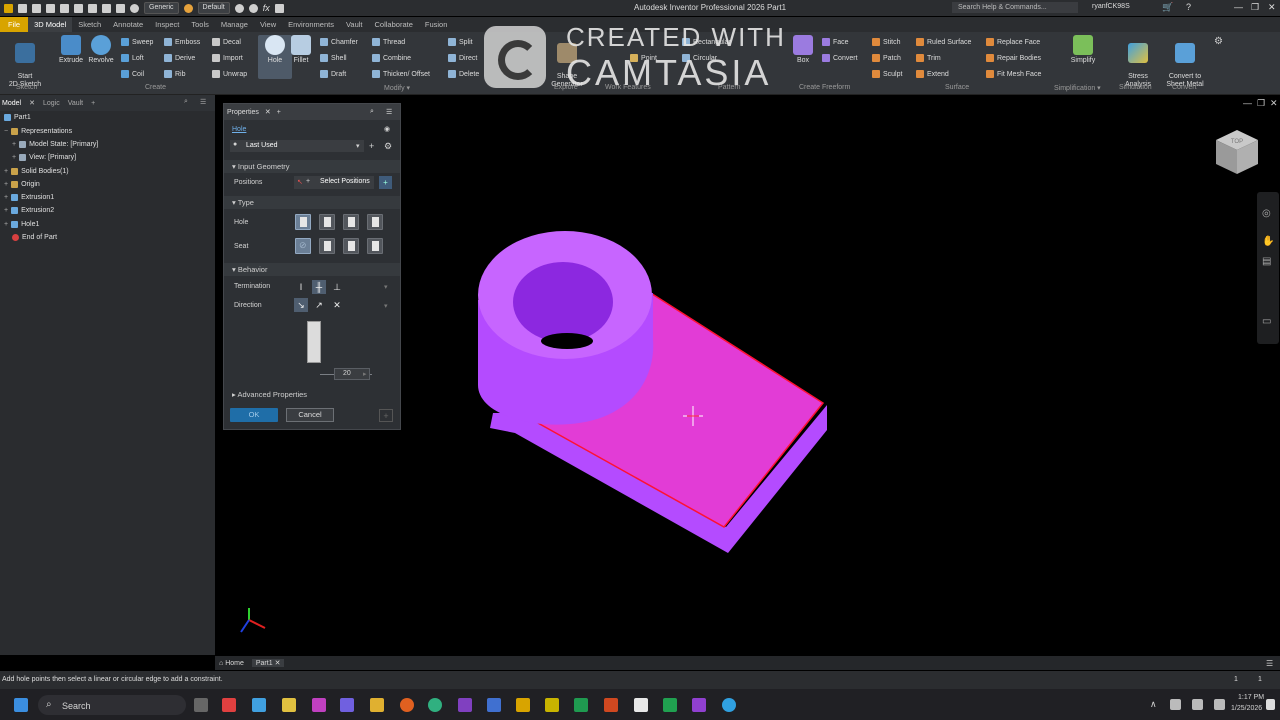  Describe the element at coordinates (319, 287) in the screenshot. I see `termination-through-all-icon: ╫` at that location.